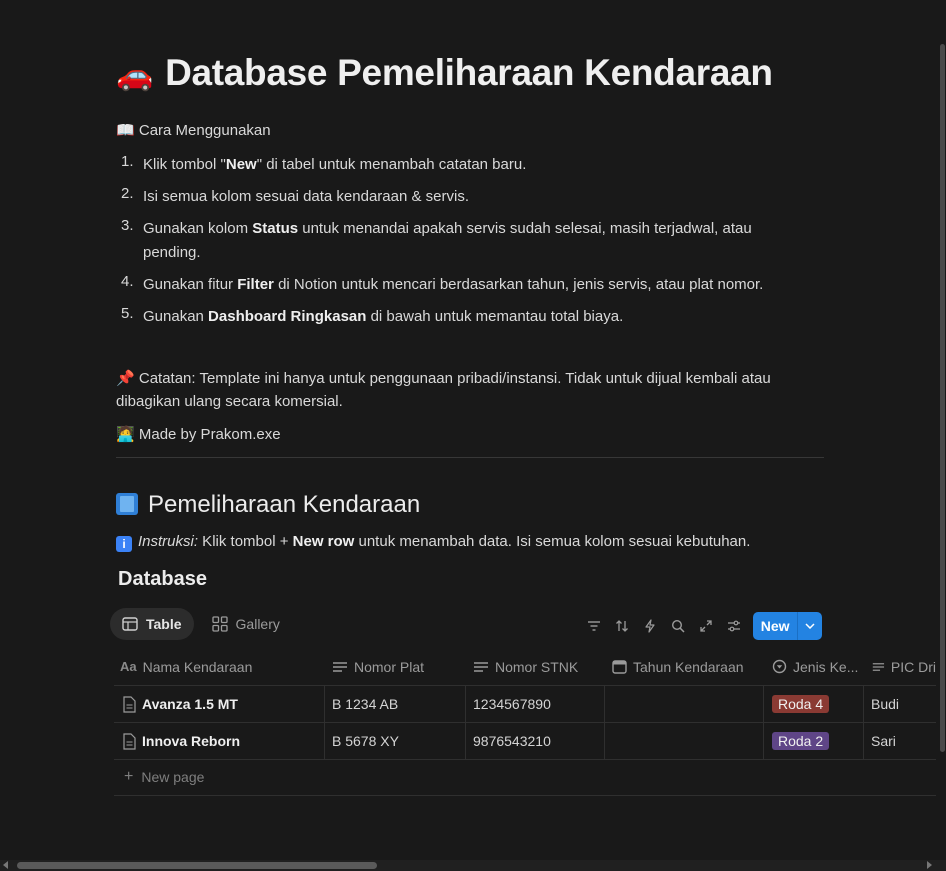 This screenshot has height=871, width=946. What do you see at coordinates (706, 626) in the screenshot?
I see `expand-icon` at bounding box center [706, 626].